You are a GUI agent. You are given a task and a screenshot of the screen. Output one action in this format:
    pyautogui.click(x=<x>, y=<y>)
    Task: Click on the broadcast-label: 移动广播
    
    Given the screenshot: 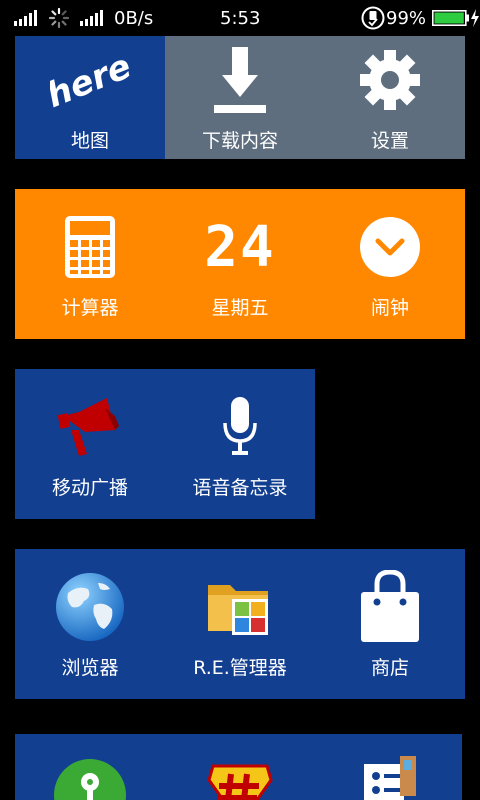 What is the action you would take?
    pyautogui.click(x=89, y=488)
    